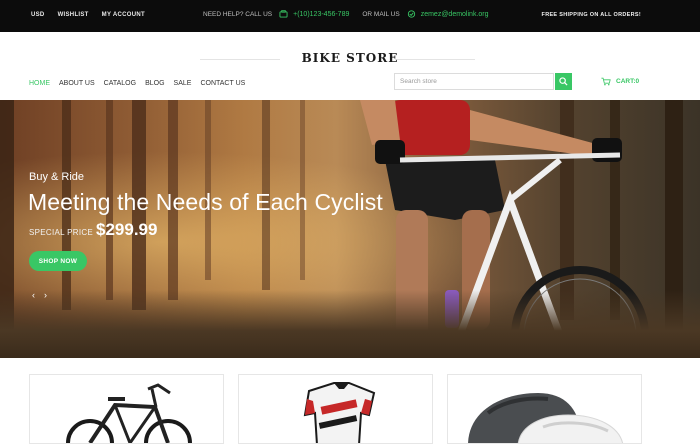  What do you see at coordinates (58, 261) in the screenshot?
I see `shop-now-button: SHOP NOW` at bounding box center [58, 261].